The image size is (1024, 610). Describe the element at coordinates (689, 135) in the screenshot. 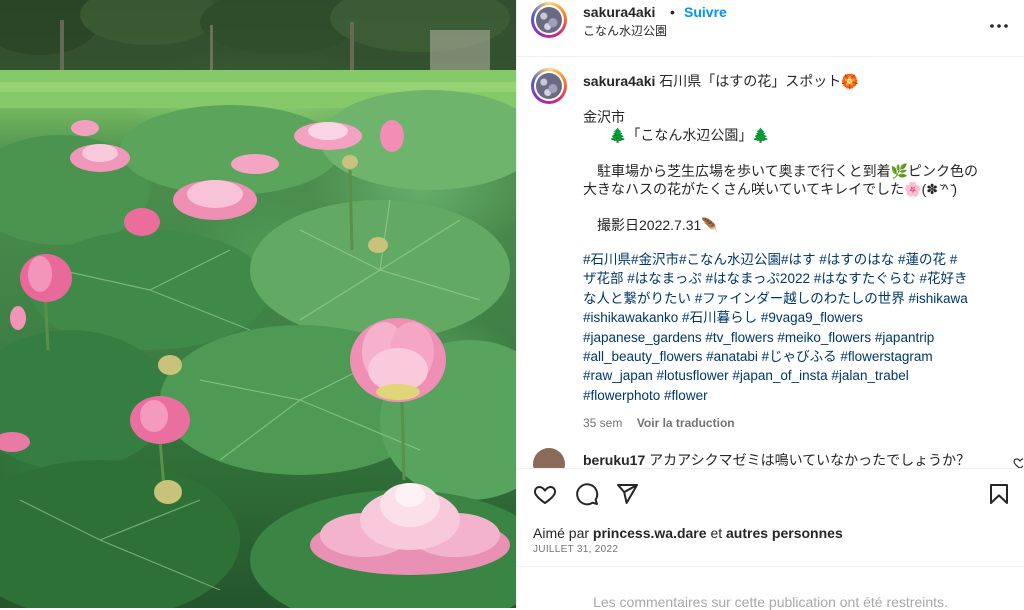

I see `caption-park: 🌲「こなん水辺公園」🌲` at that location.